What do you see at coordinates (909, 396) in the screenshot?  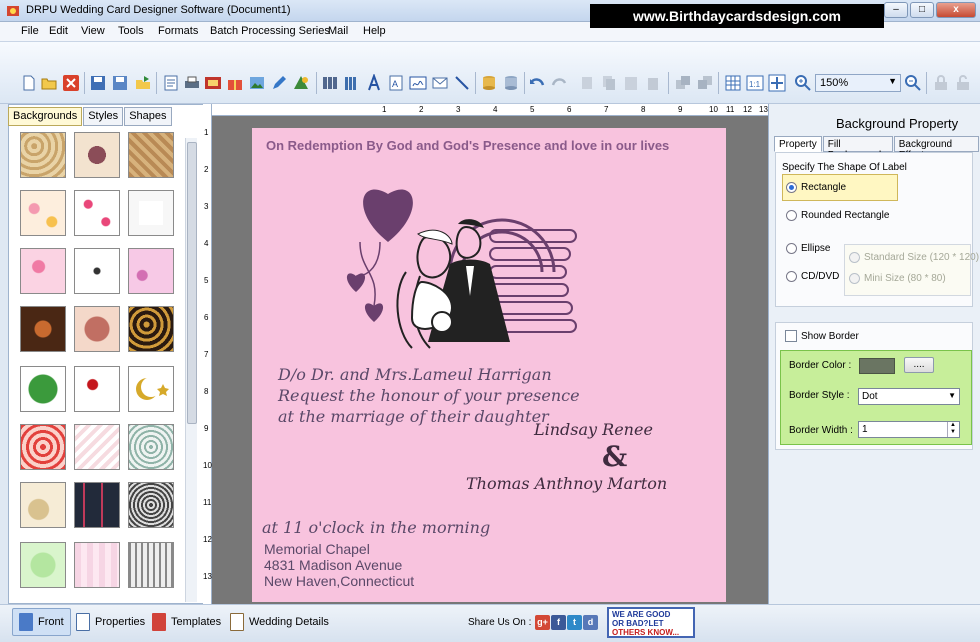 I see `border-style-select: Dot ▼` at bounding box center [909, 396].